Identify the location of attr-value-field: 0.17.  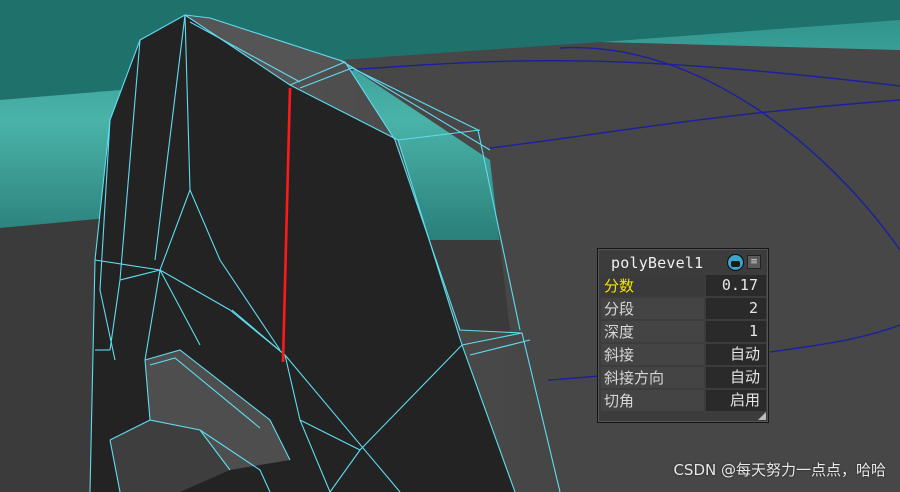
(736, 285).